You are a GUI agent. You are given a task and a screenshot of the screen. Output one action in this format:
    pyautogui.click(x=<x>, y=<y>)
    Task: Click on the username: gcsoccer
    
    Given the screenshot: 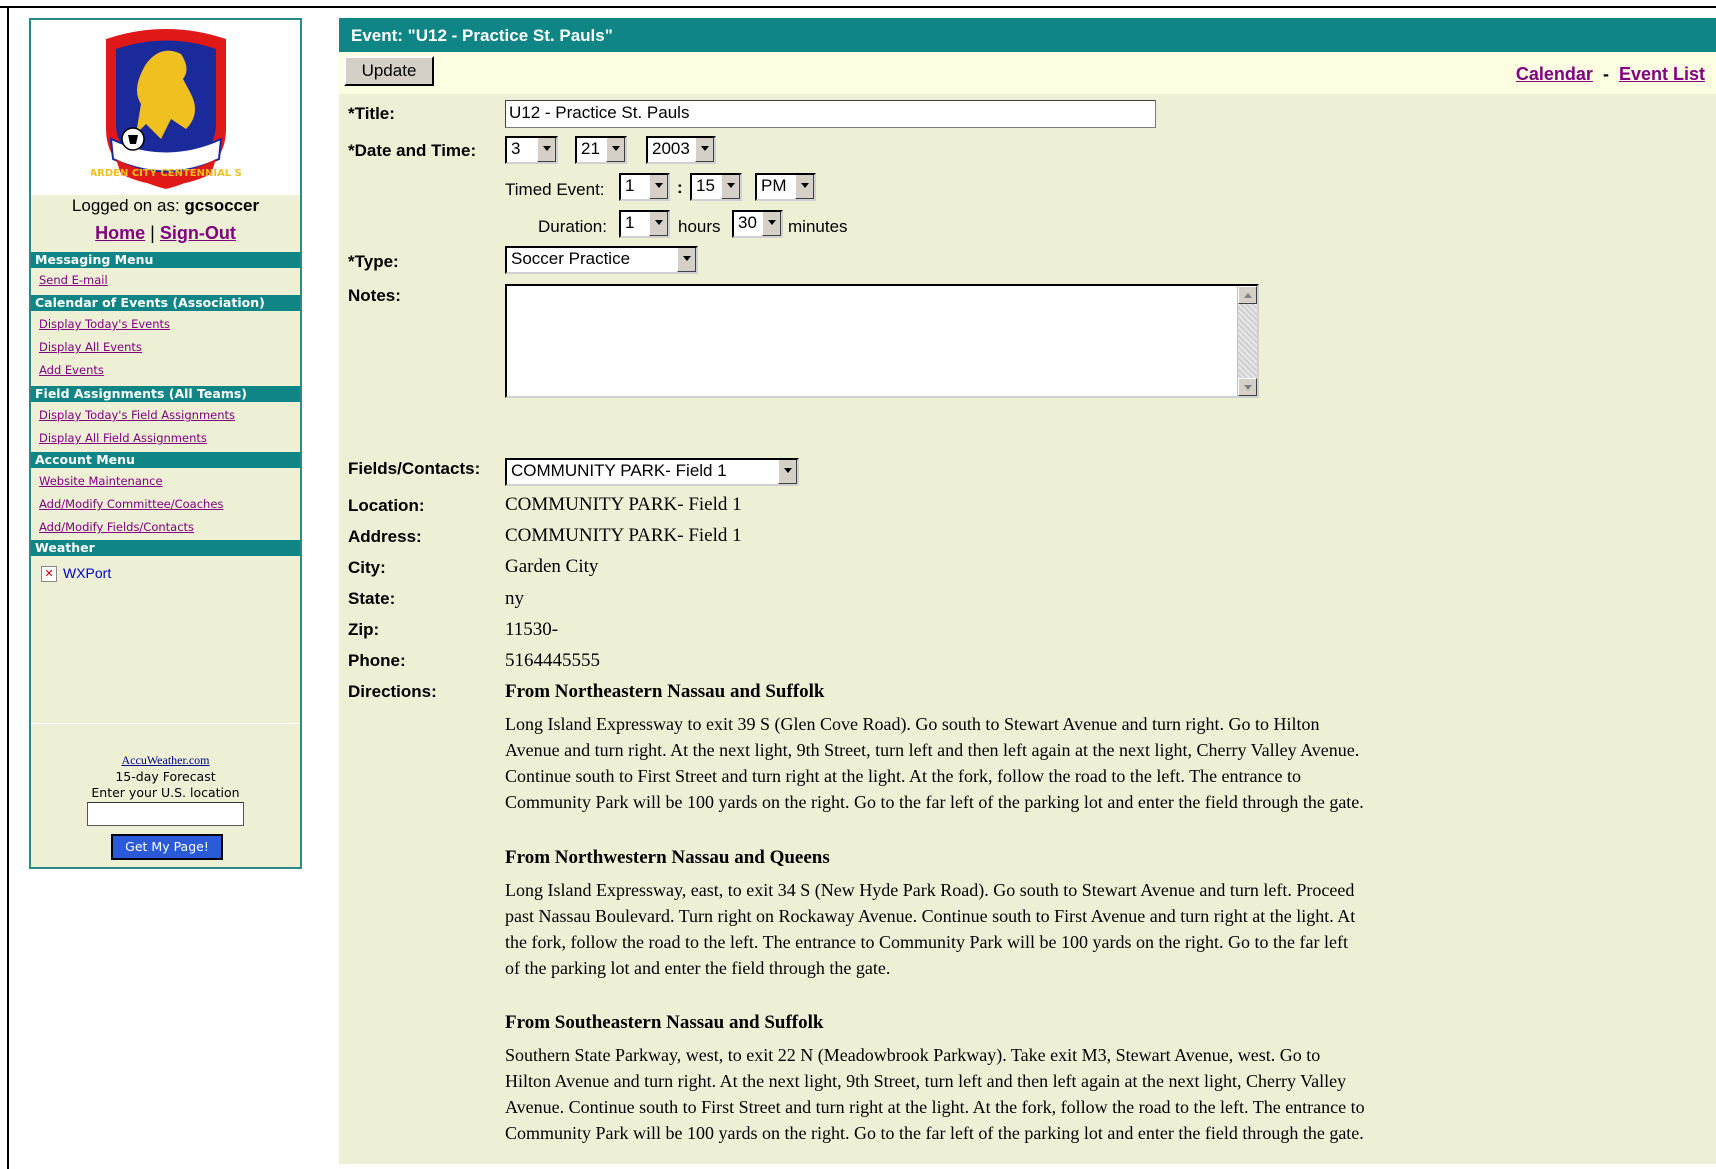 What is the action you would take?
    pyautogui.click(x=222, y=205)
    